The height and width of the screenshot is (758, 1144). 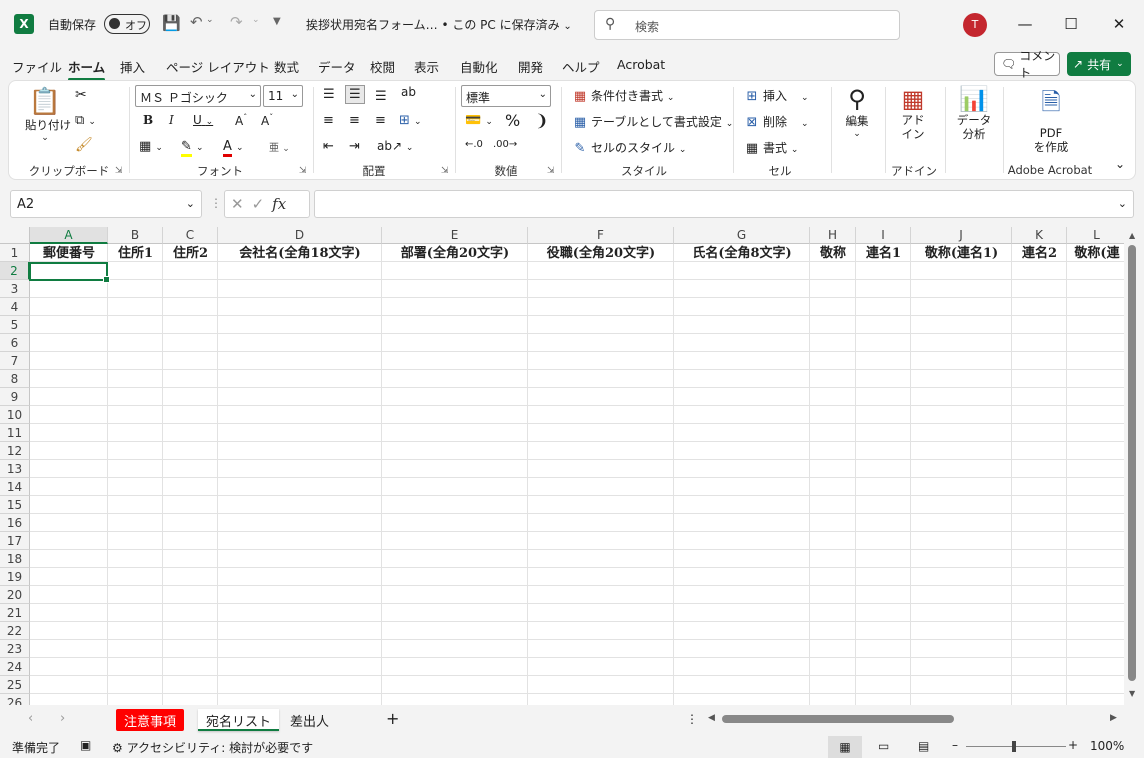 I want to click on tab-home: ホーム, so click(x=87, y=69).